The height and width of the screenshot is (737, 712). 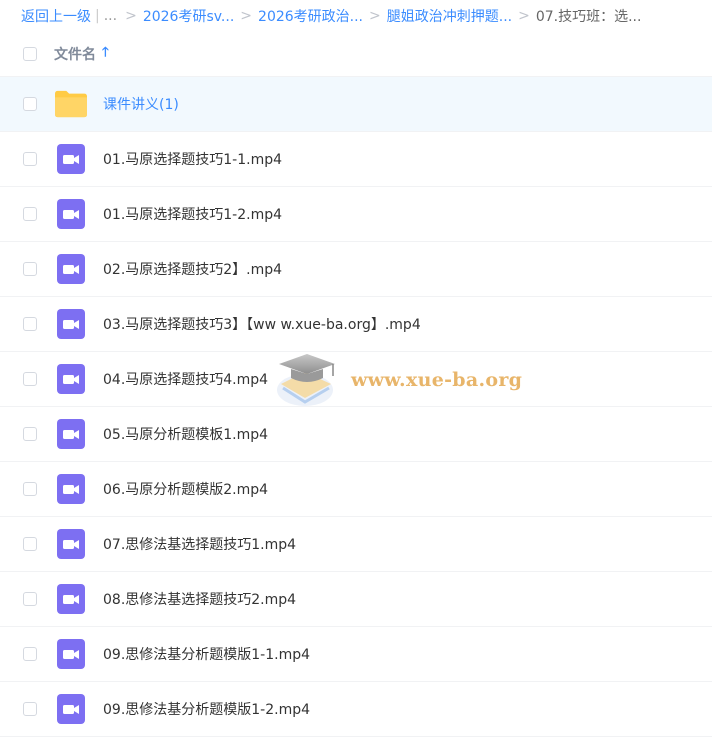 I want to click on file-name: 01.马原选择题技巧1-1.mp4, so click(x=192, y=159).